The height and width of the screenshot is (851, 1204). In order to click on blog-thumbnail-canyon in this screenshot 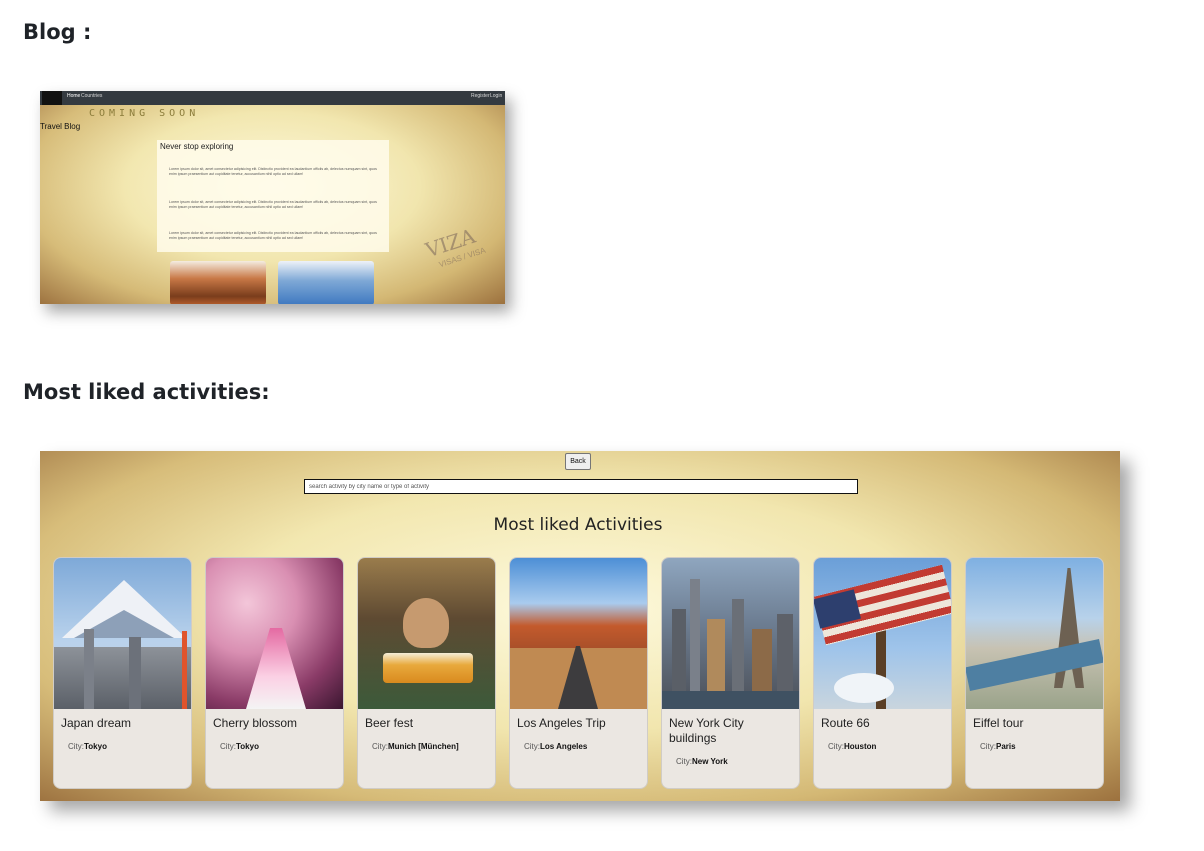, I will do `click(218, 282)`.